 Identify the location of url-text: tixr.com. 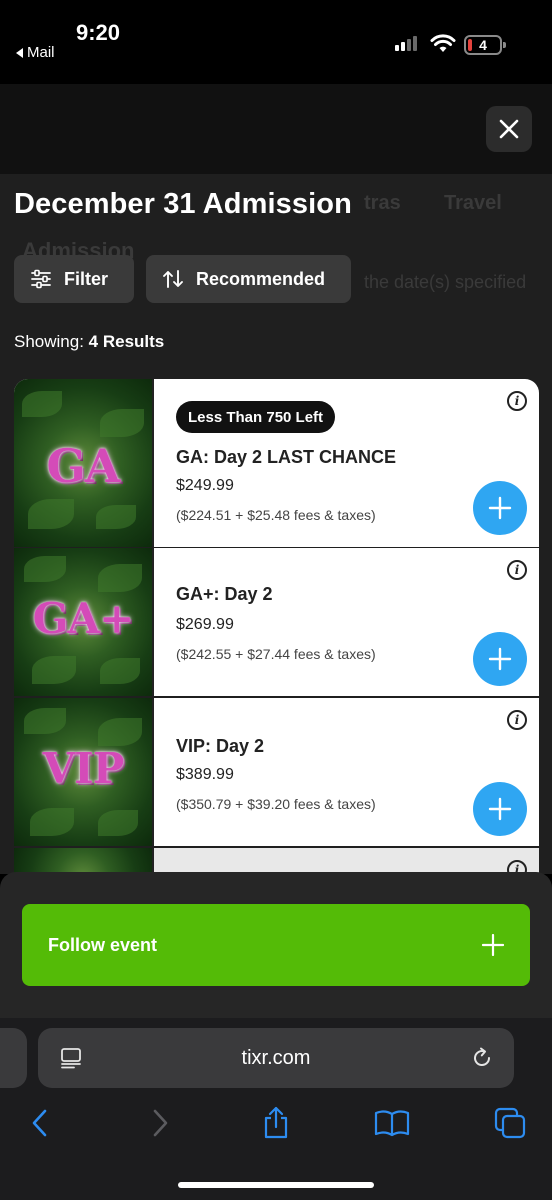
(276, 1057).